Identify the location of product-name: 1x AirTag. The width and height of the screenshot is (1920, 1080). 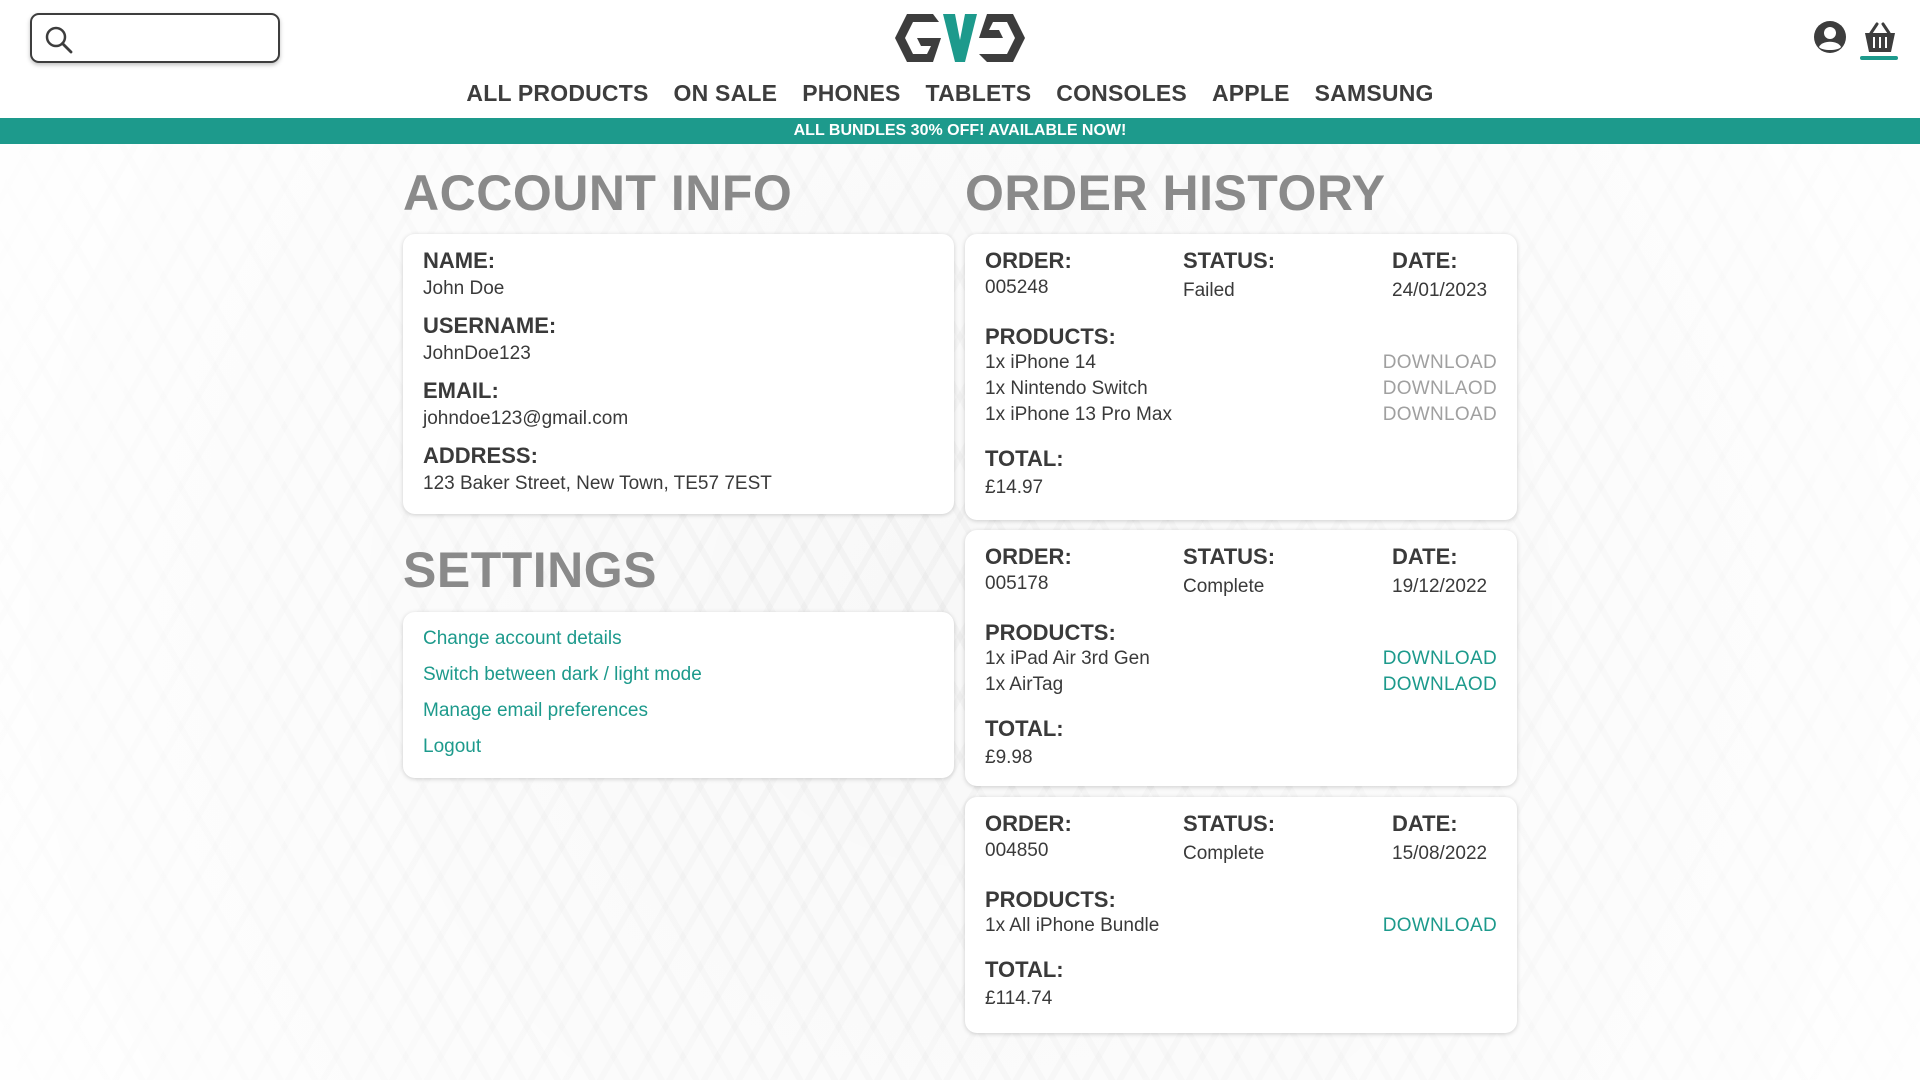
(1024, 684).